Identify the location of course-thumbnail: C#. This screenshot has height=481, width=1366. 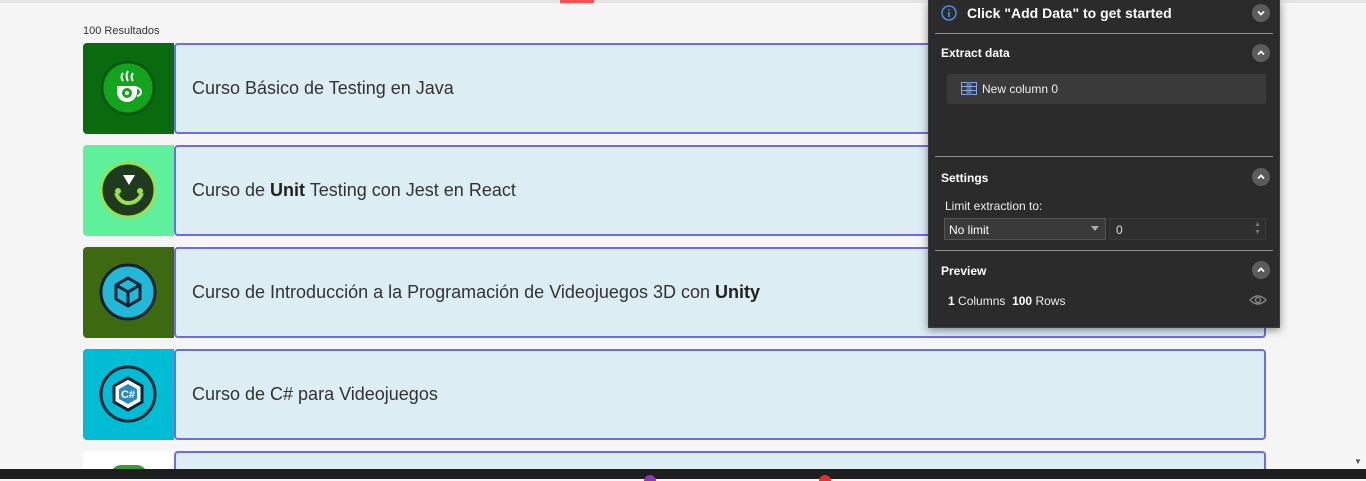
(128, 394).